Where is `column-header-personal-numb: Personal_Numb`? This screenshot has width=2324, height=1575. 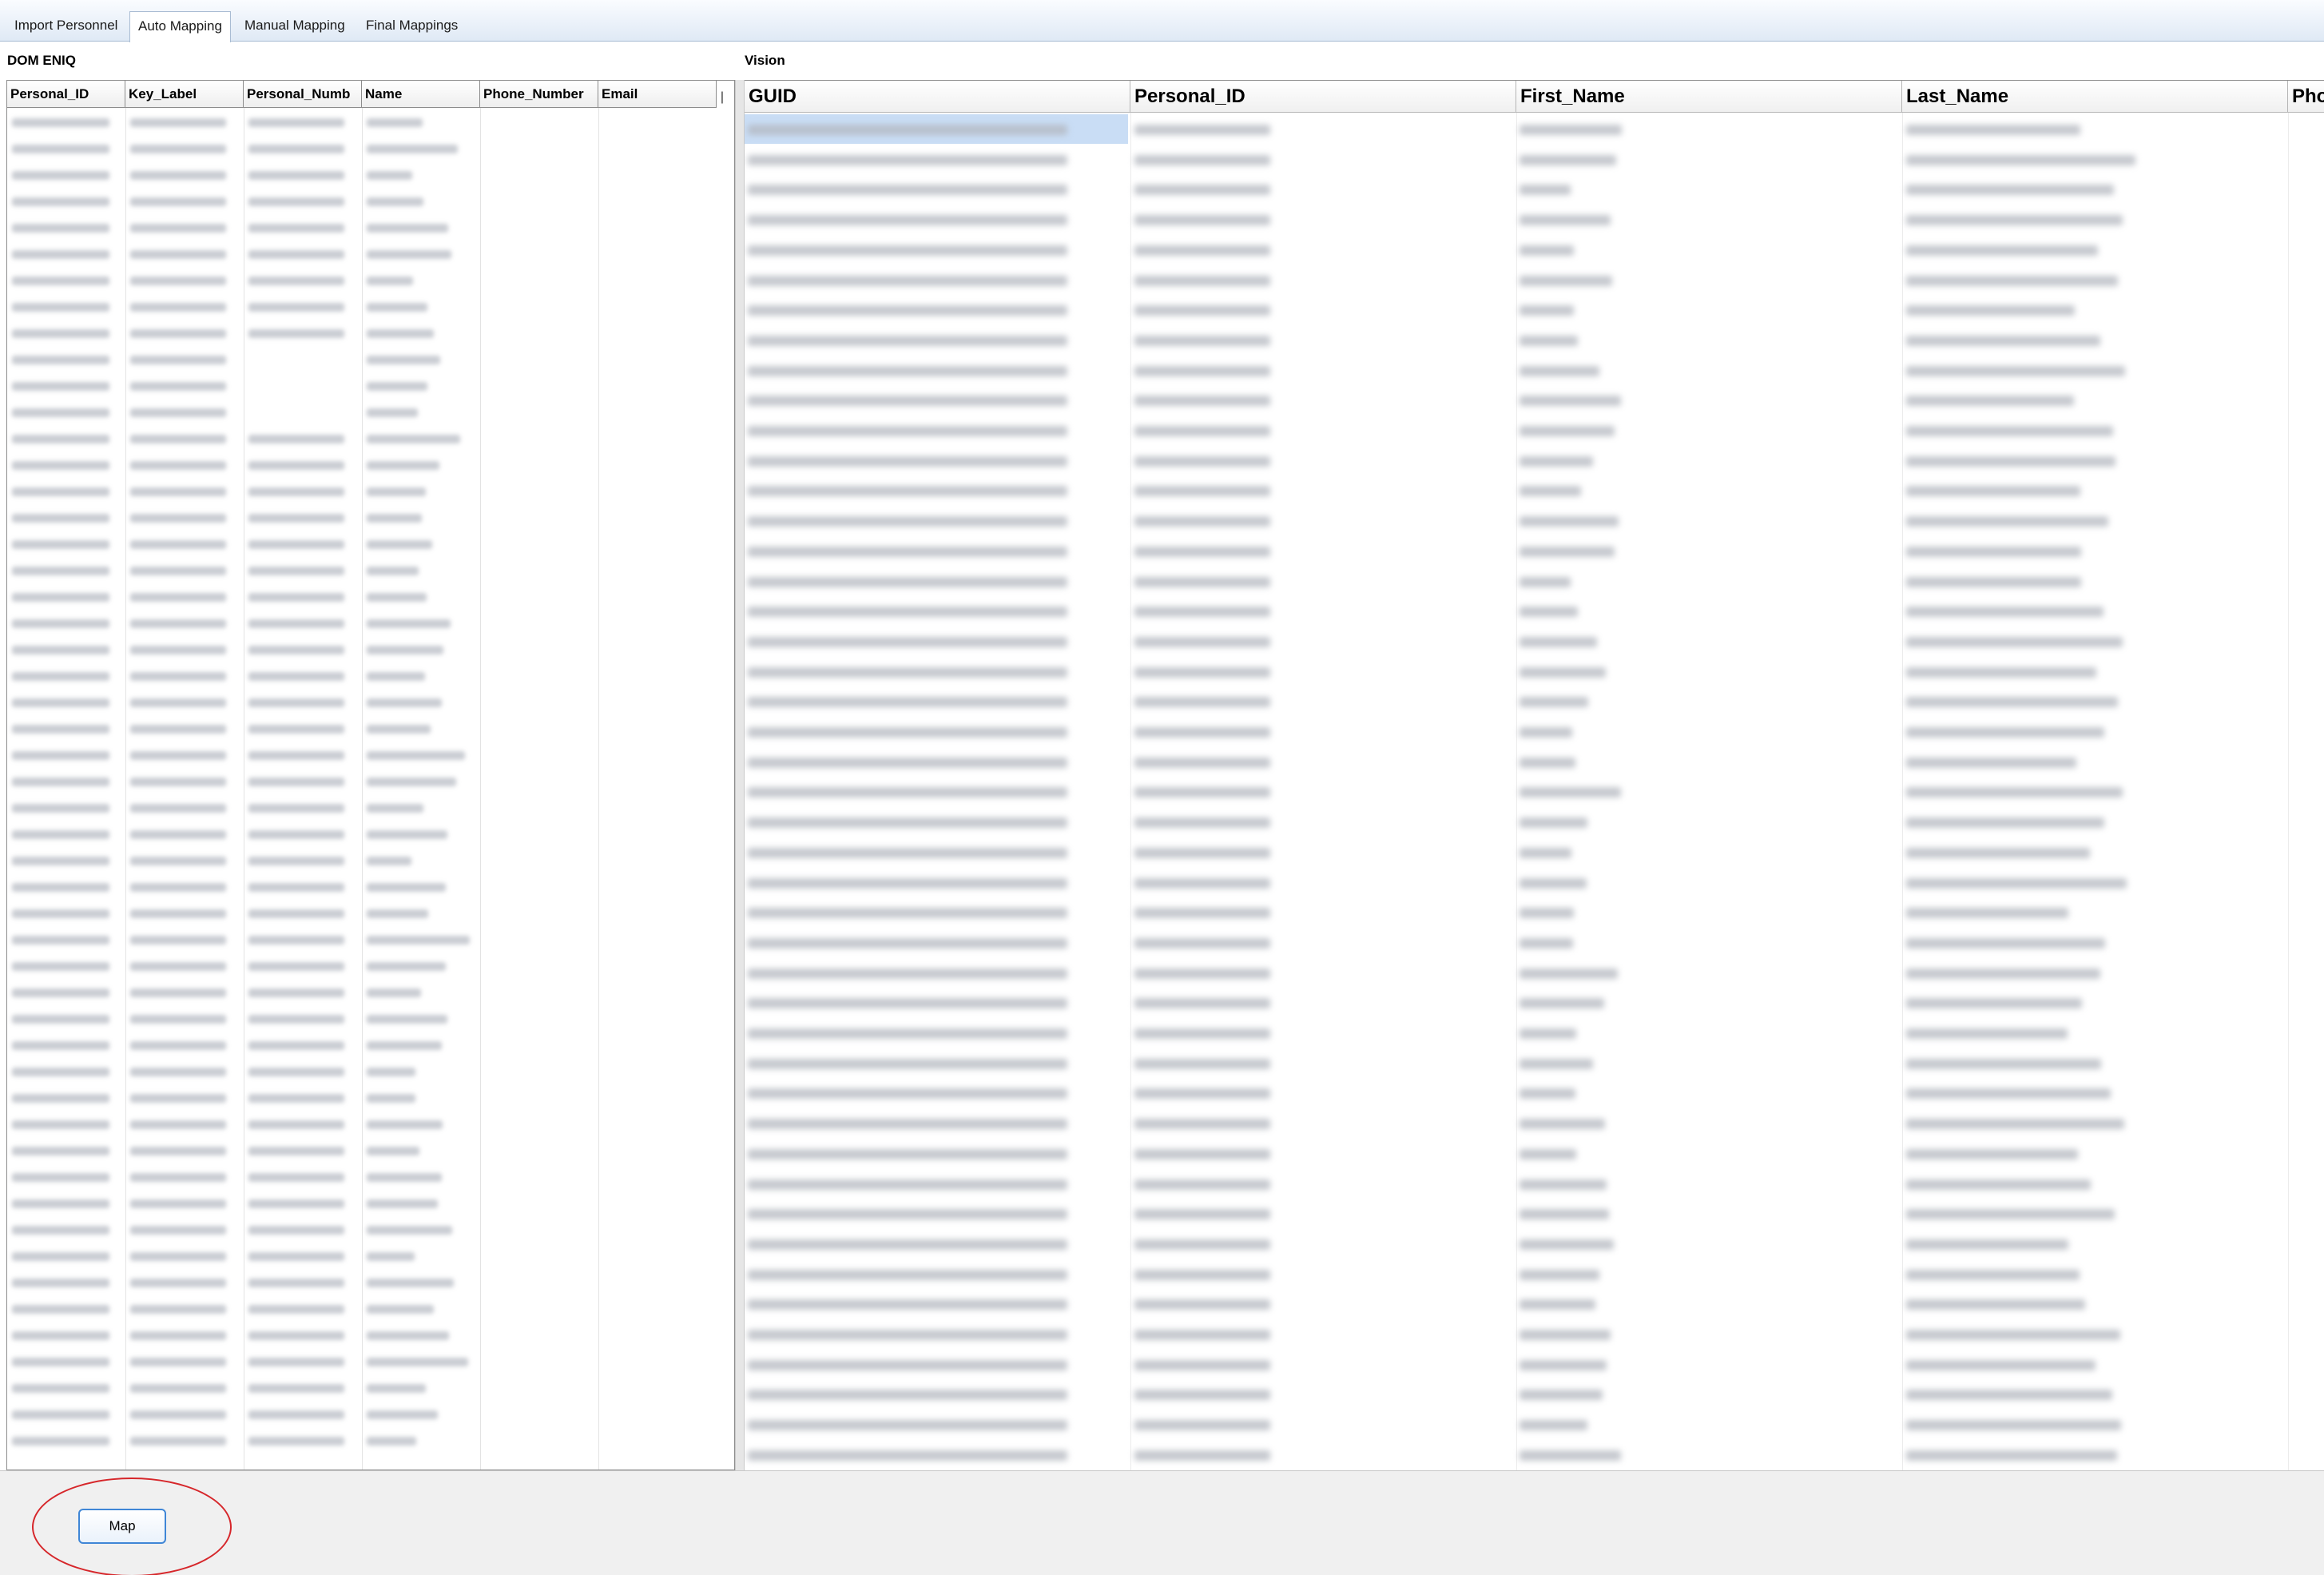
column-header-personal-numb: Personal_Numb is located at coordinates (303, 94).